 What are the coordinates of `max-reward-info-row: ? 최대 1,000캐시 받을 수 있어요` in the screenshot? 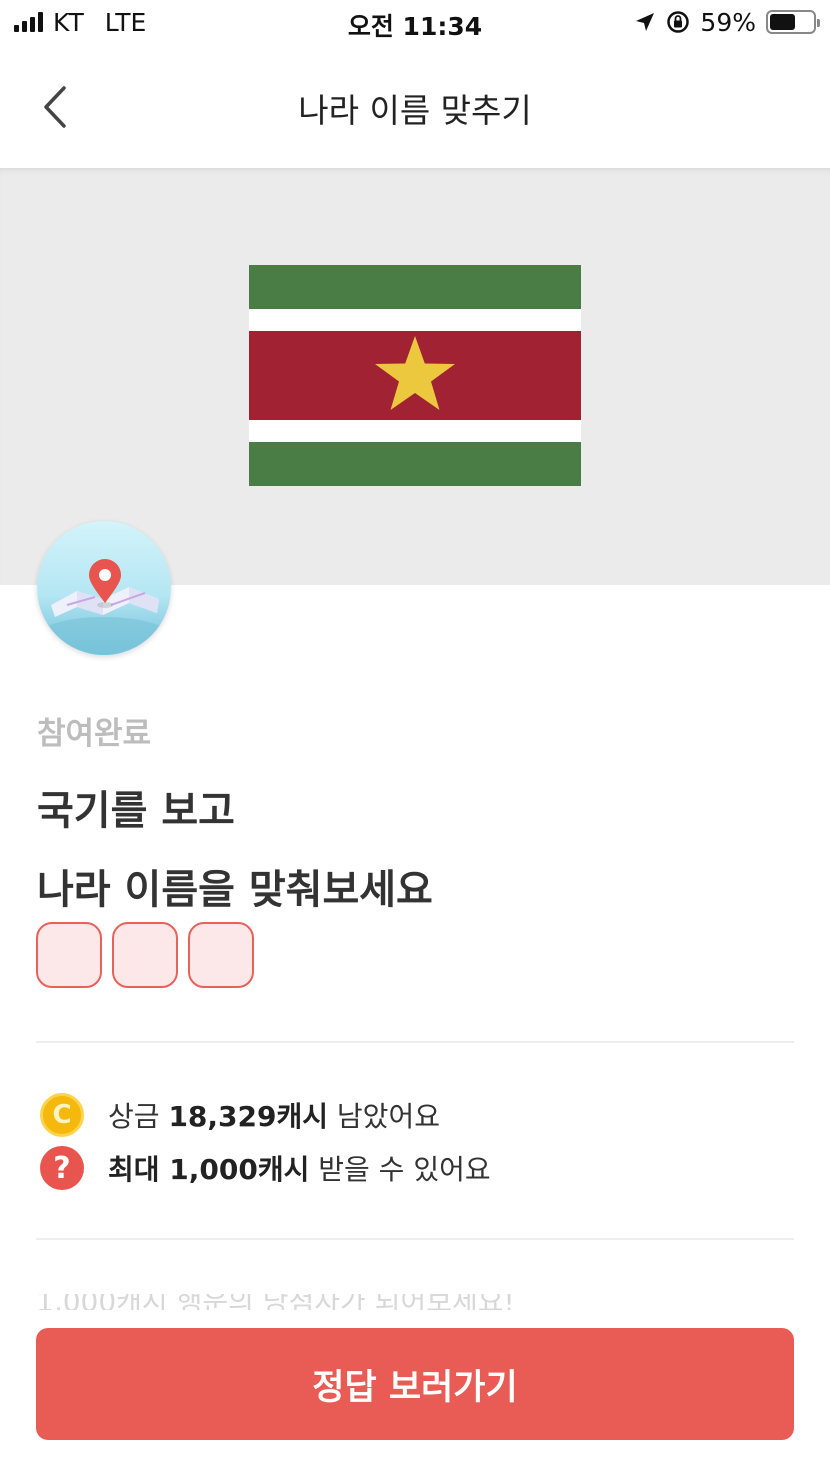 It's located at (265, 1168).